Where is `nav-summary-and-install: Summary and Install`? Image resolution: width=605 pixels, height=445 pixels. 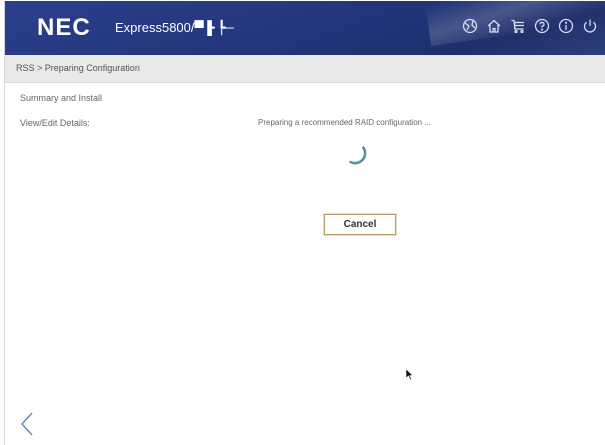 nav-summary-and-install: Summary and Install is located at coordinates (61, 98).